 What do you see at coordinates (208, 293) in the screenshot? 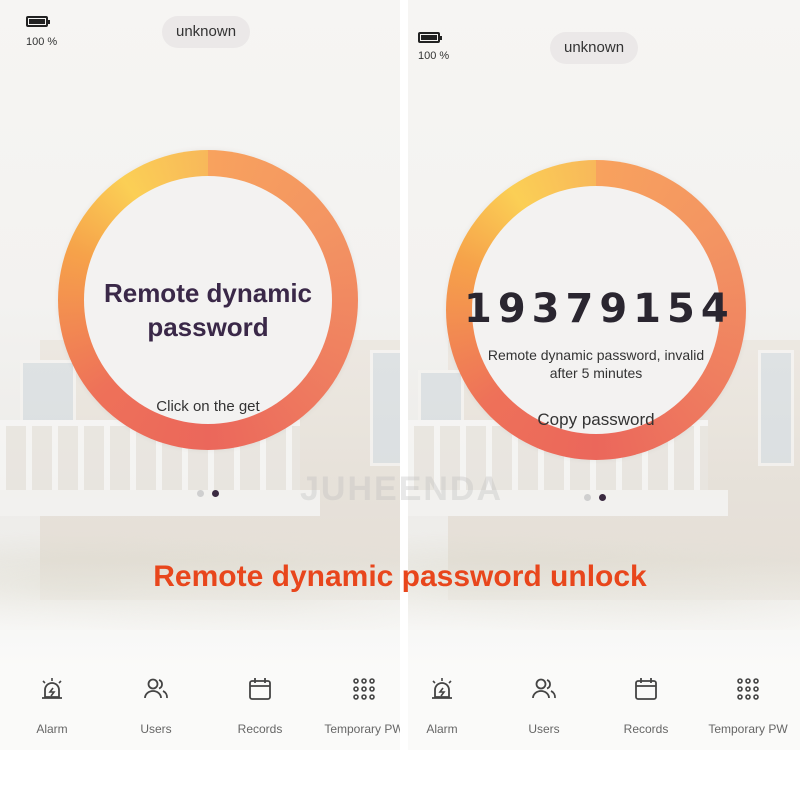
I see `ring-title-line1: Remote dynamic` at bounding box center [208, 293].